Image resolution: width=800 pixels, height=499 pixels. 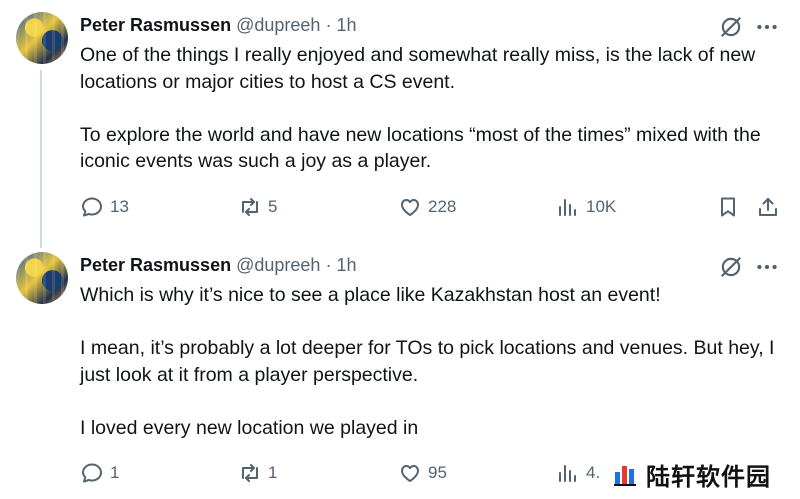 What do you see at coordinates (708, 476) in the screenshot?
I see `watermark-text: 陆轩软件园` at bounding box center [708, 476].